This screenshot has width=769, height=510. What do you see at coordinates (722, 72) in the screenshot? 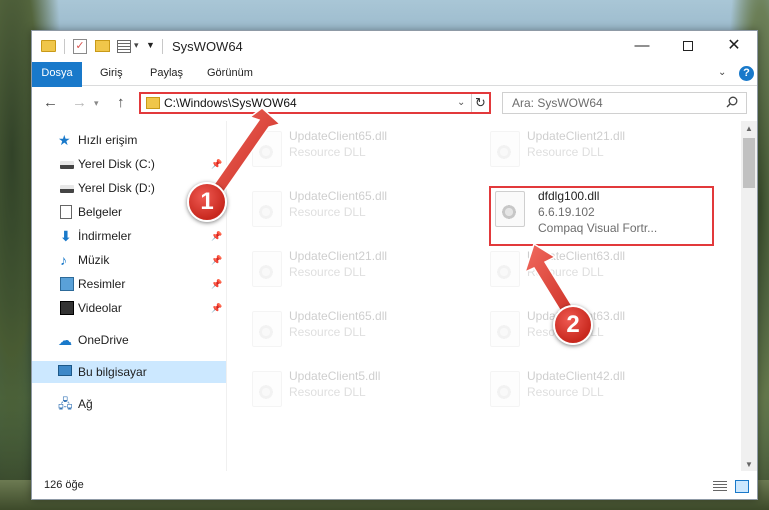
I see `expand-ribbon-icon: ⌄` at bounding box center [722, 72].